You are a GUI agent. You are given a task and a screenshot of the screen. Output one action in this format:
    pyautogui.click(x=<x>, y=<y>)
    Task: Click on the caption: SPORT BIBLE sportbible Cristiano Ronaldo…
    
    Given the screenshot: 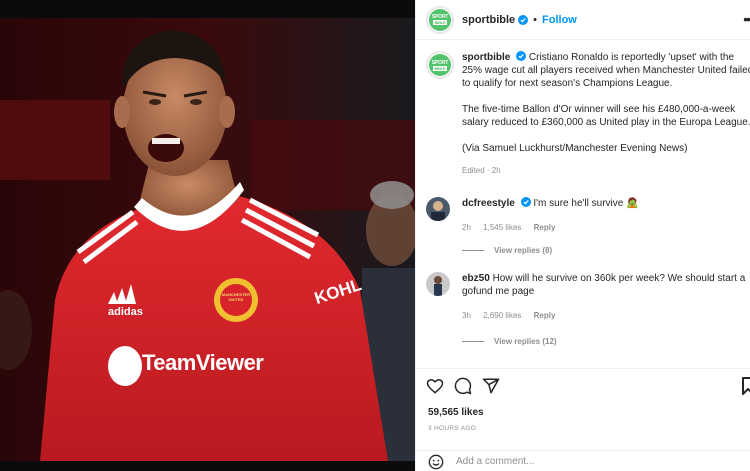 What is the action you would take?
    pyautogui.click(x=583, y=109)
    